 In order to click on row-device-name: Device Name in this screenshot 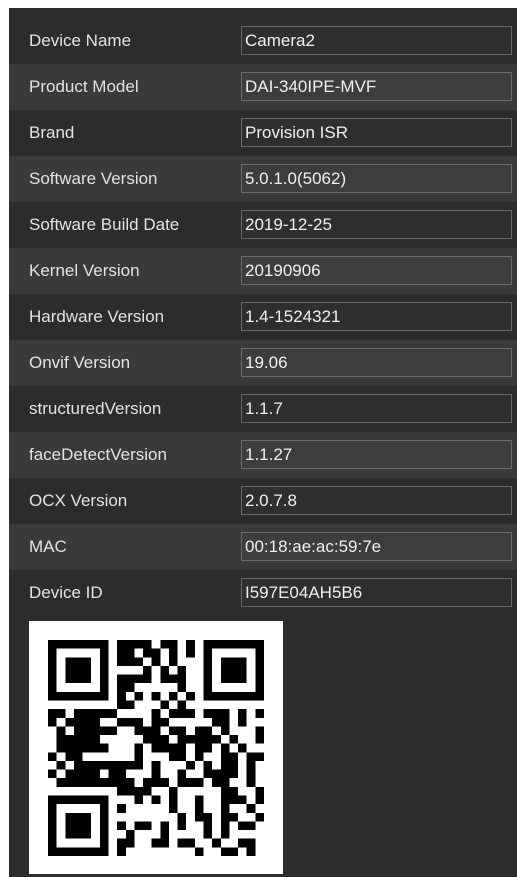, I will do `click(263, 41)`.